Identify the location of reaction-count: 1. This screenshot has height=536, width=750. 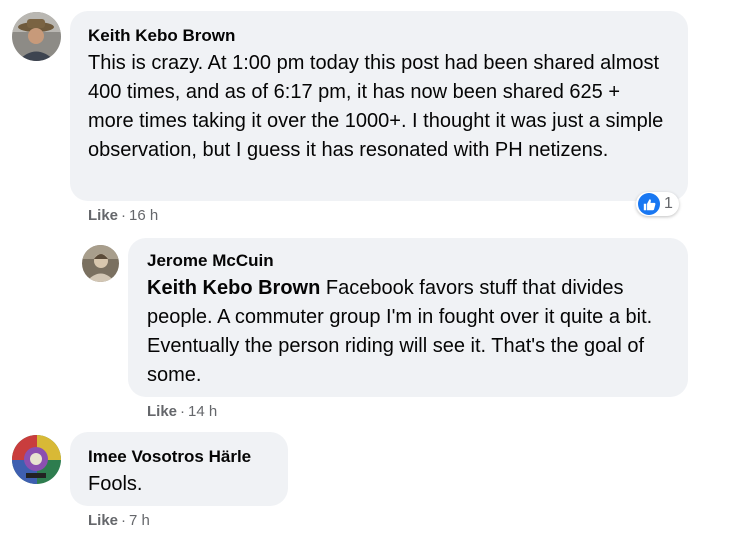
(668, 203).